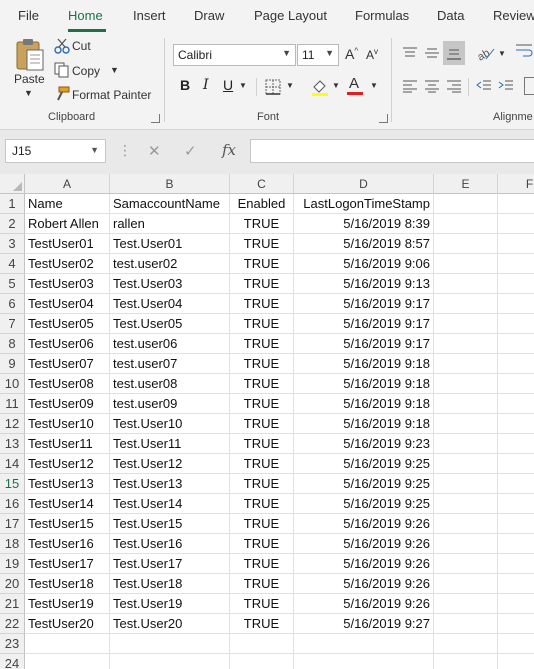 This screenshot has height=669, width=534. Describe the element at coordinates (67, 404) in the screenshot. I see `cell-a11: TestUser09` at that location.